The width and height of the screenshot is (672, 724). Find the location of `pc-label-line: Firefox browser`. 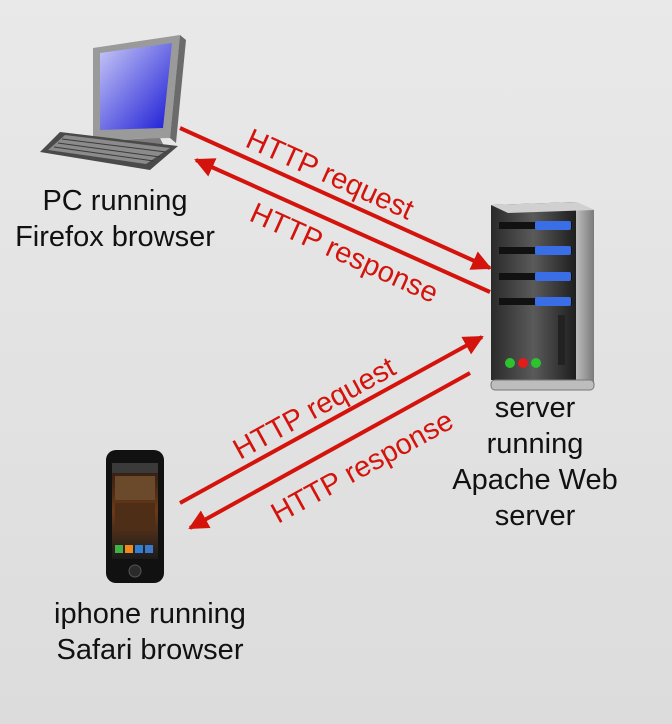

pc-label-line: Firefox browser is located at coordinates (115, 237).